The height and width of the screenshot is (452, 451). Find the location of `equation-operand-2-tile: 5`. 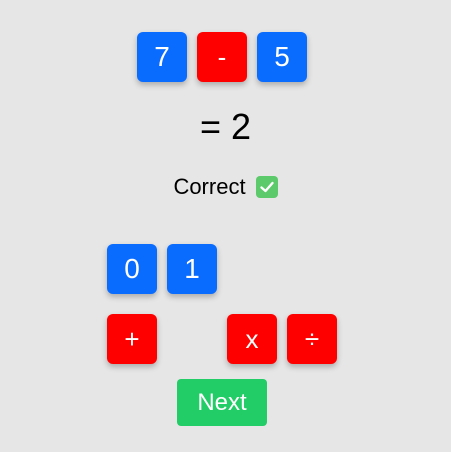

equation-operand-2-tile: 5 is located at coordinates (282, 57).